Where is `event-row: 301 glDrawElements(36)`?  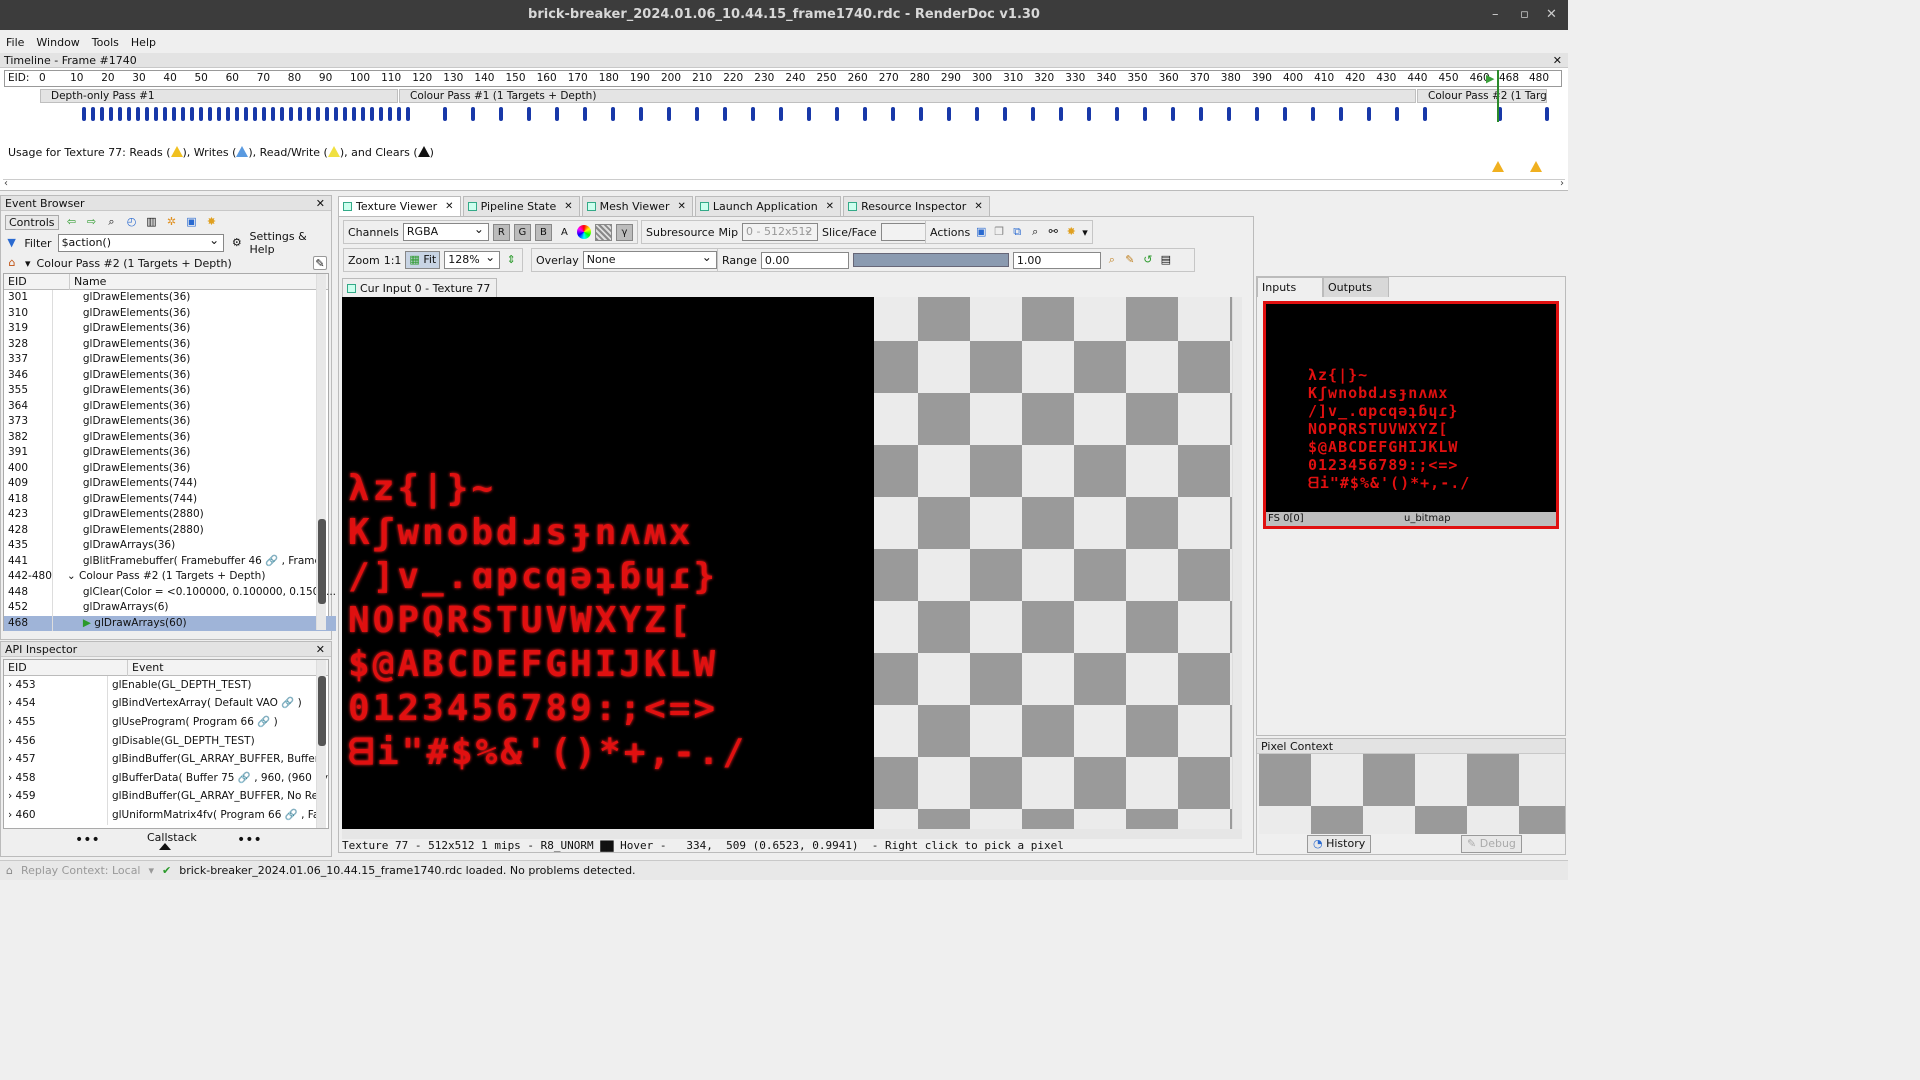
event-row: 301 glDrawElements(36) is located at coordinates (170, 298).